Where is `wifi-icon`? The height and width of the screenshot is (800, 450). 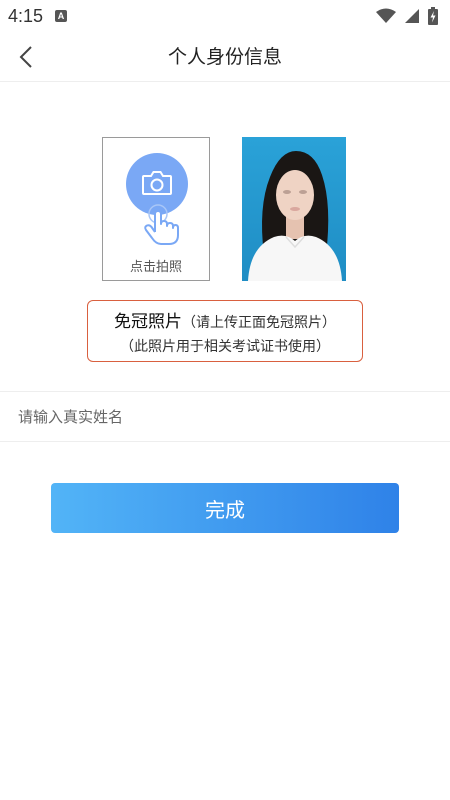
wifi-icon is located at coordinates (386, 15).